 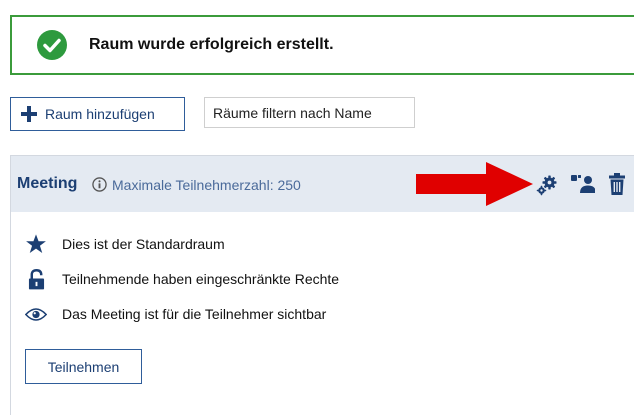 What do you see at coordinates (211, 44) in the screenshot?
I see `alert-message: Raum wurde erfolgreich erstellt.` at bounding box center [211, 44].